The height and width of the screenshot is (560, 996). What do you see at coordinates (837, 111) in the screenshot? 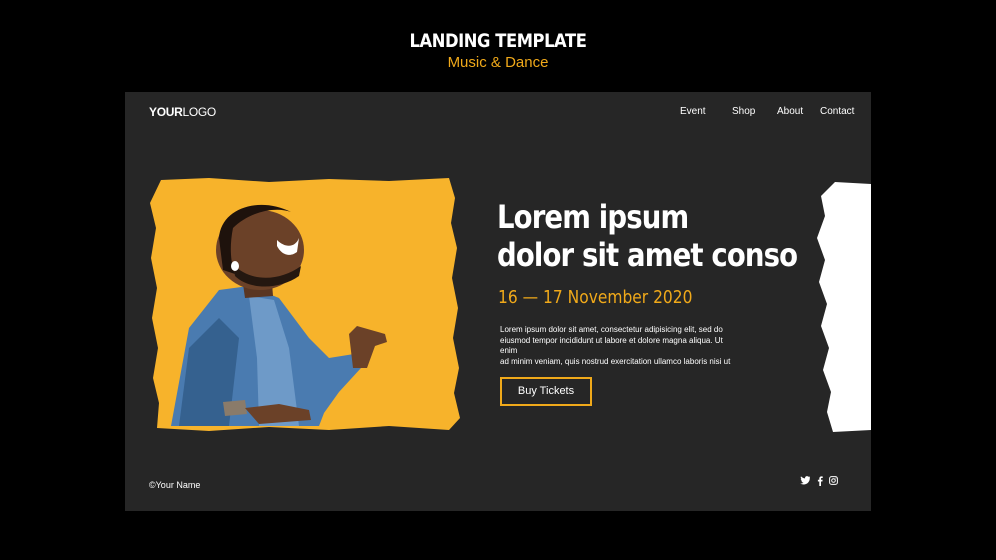
I see `nav-item-contact: Contact` at bounding box center [837, 111].